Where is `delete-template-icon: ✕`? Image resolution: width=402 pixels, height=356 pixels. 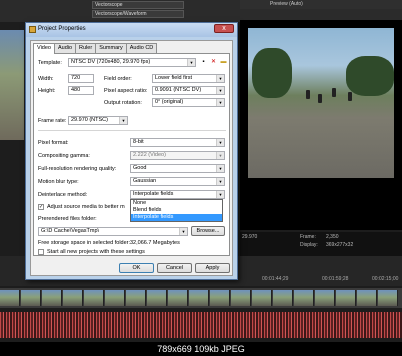 delete-template-icon: ✕ is located at coordinates (213, 62).